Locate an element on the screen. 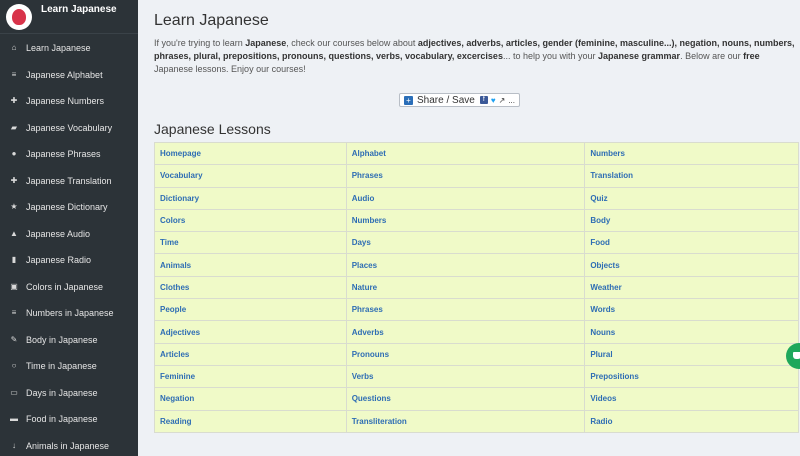 This screenshot has height=456, width=800. brand: Learn Japanese is located at coordinates (69, 17).